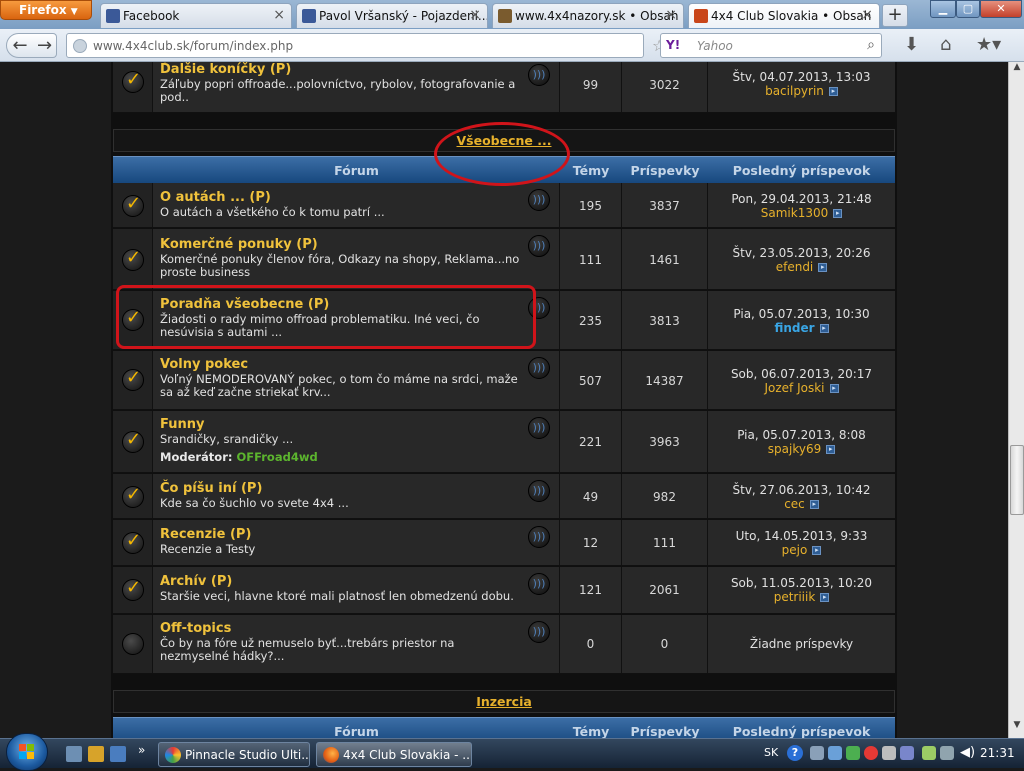 Image resolution: width=1024 pixels, height=771 pixels. What do you see at coordinates (385, 45) in the screenshot?
I see `address-bar: www.4x4club.sk/forum/index.php ☆ ▼ ↻` at bounding box center [385, 45].